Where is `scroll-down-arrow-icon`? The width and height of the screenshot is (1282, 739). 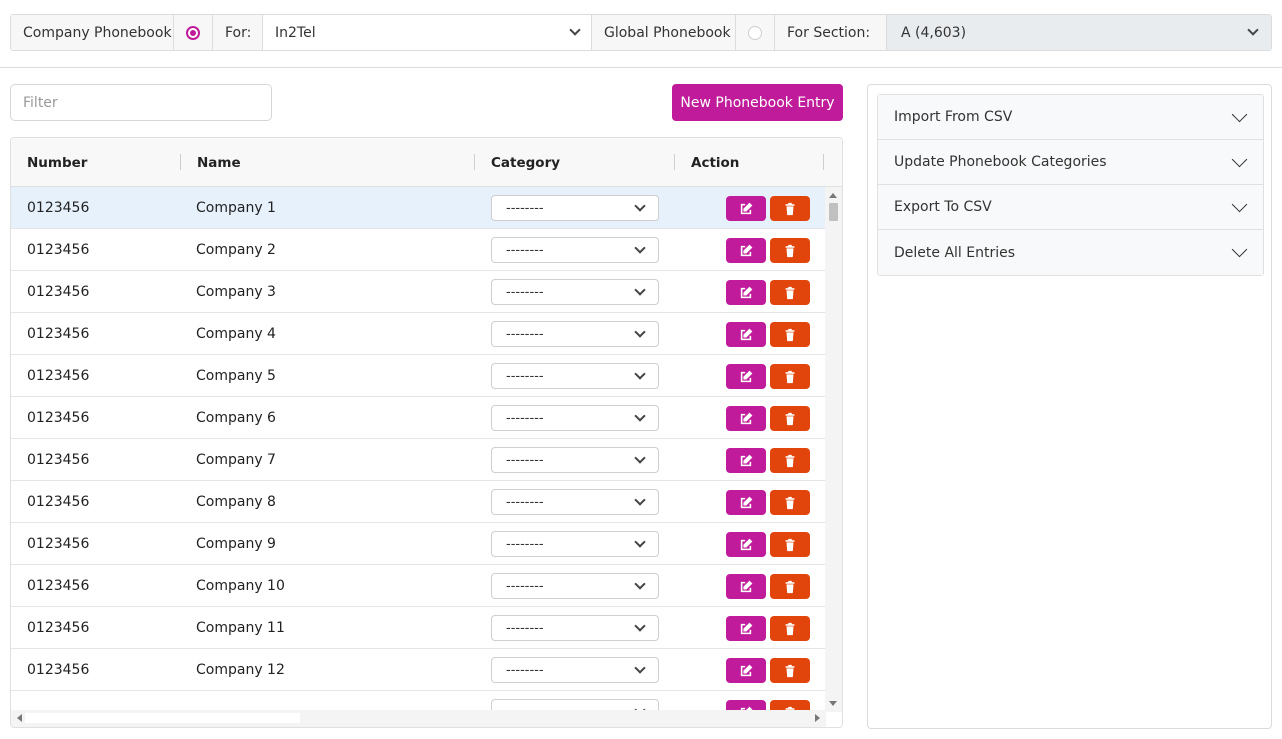 scroll-down-arrow-icon is located at coordinates (833, 703).